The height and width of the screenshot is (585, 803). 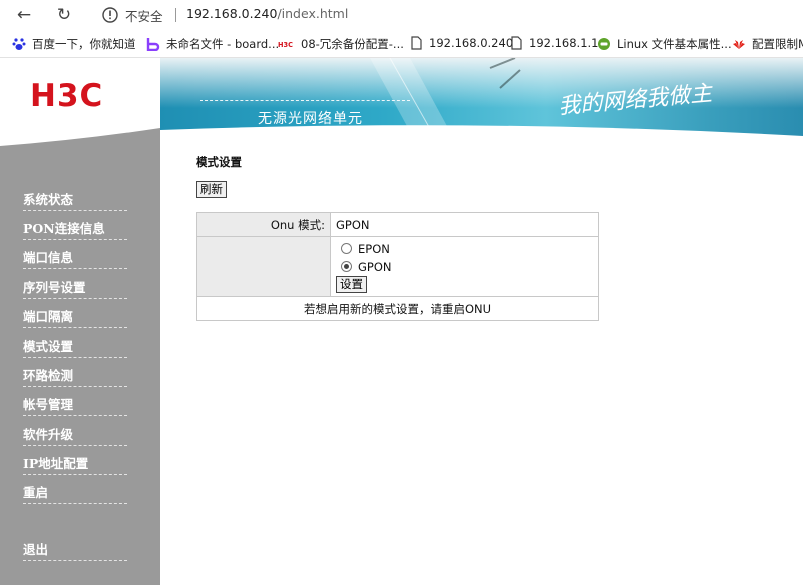 What do you see at coordinates (75, 550) in the screenshot?
I see `sidebar-item-logout: 退出` at bounding box center [75, 550].